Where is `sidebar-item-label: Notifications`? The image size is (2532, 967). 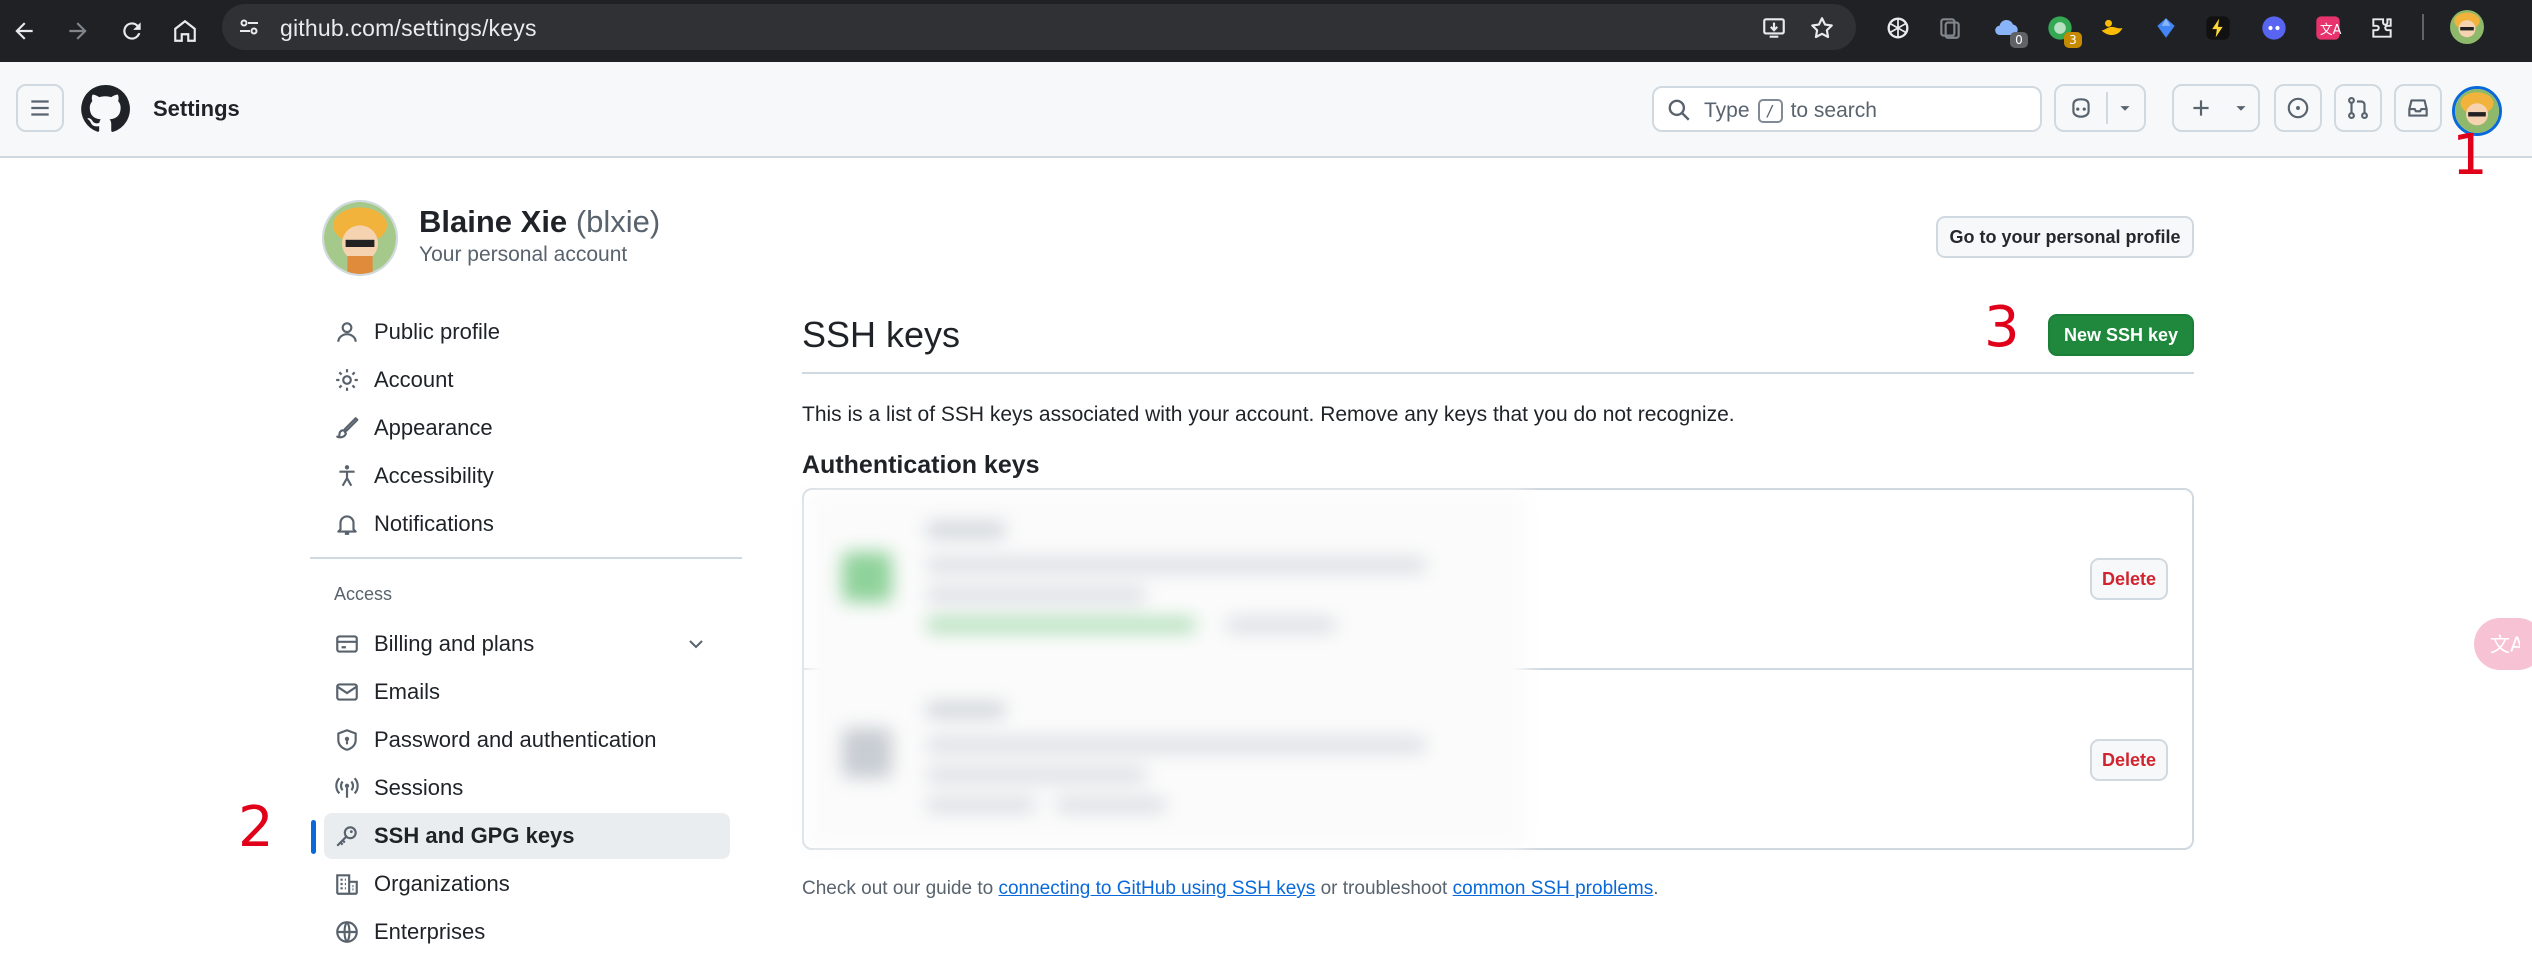 sidebar-item-label: Notifications is located at coordinates (434, 523).